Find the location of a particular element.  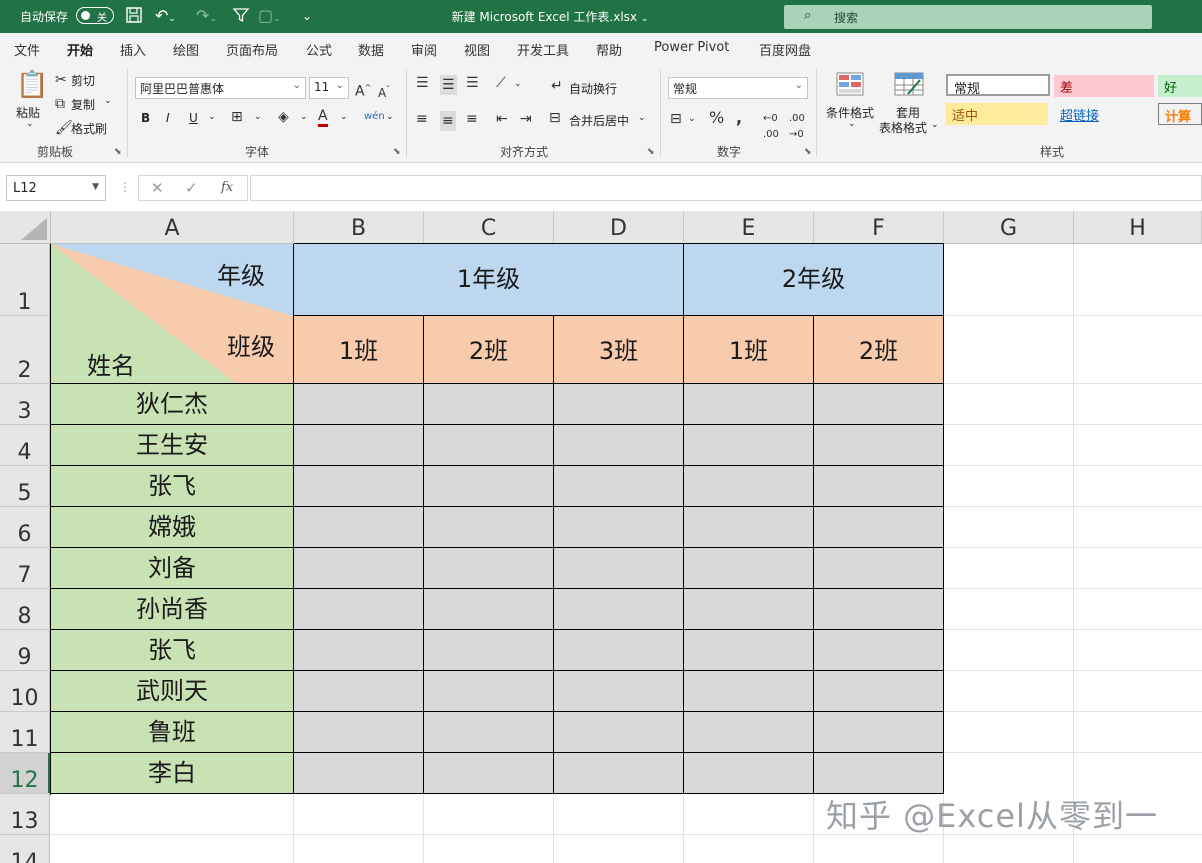

name-cell: 武则天 is located at coordinates (172, 691).